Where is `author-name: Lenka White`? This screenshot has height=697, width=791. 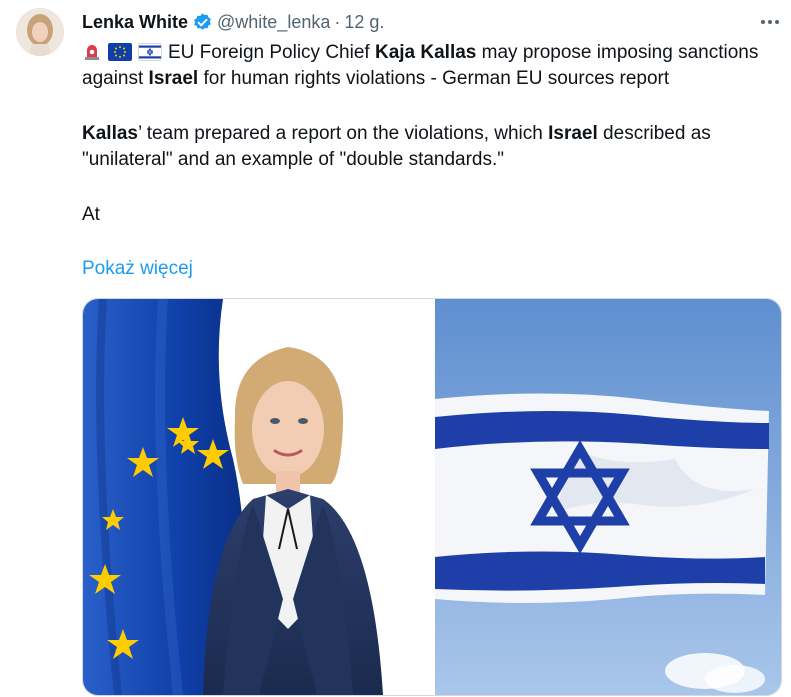 author-name: Lenka White is located at coordinates (135, 22).